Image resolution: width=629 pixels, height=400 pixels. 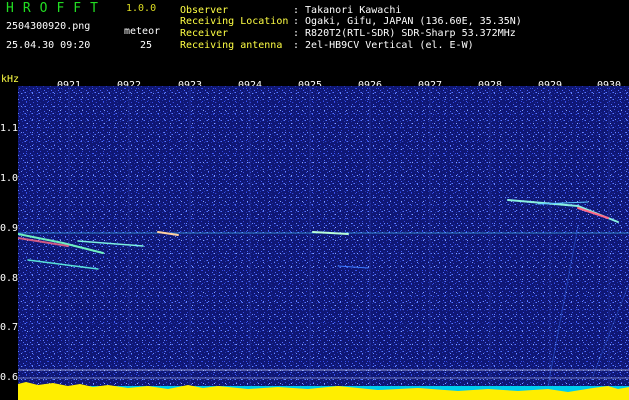 I want to click on app-version: 1.0.0, so click(x=141, y=8).